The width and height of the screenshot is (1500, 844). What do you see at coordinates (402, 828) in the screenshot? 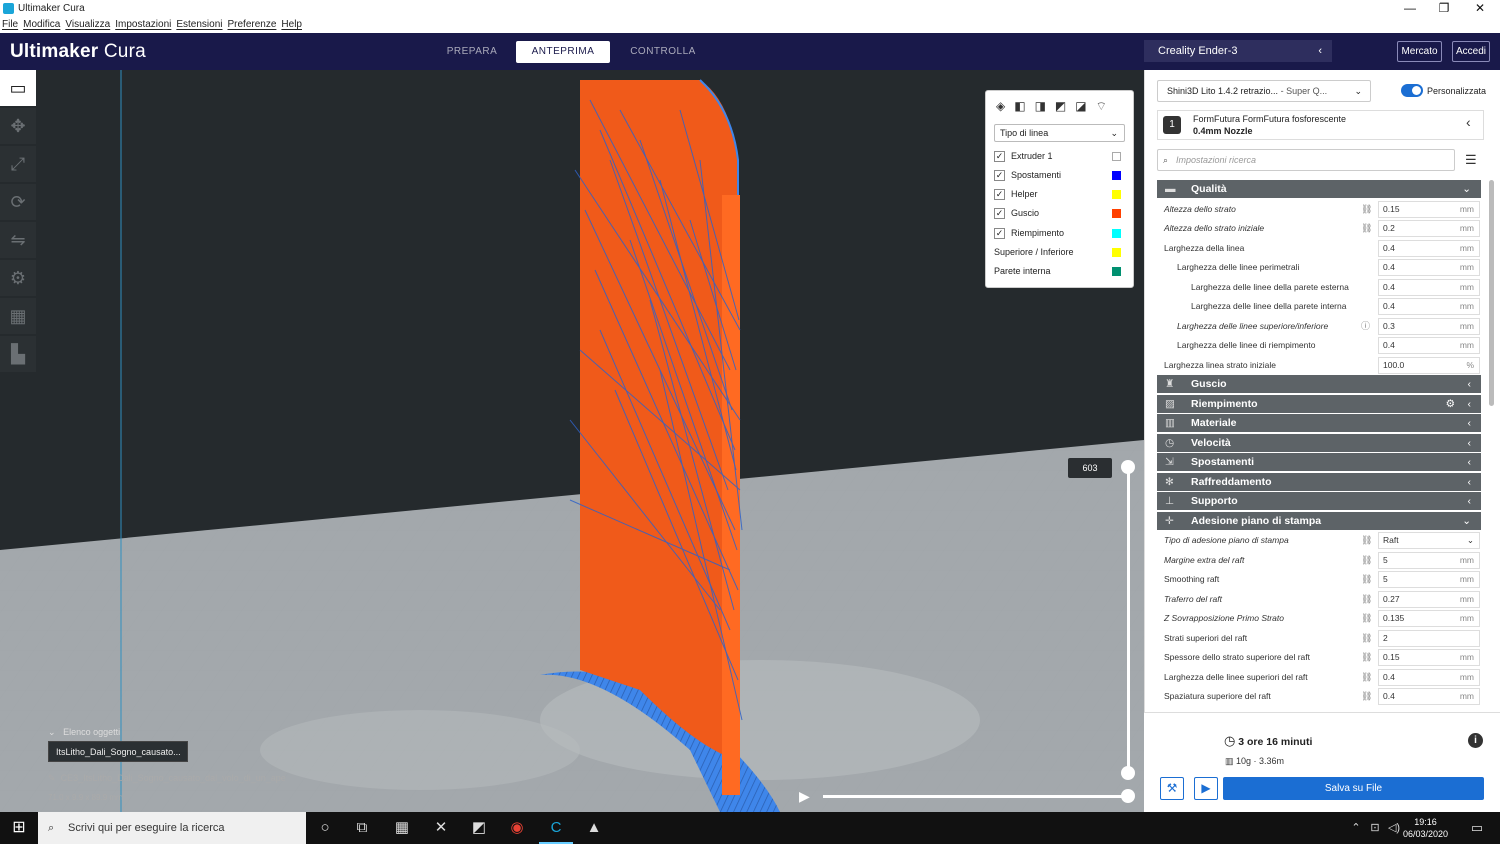
I see `calculator-app-icon: ▦` at bounding box center [402, 828].